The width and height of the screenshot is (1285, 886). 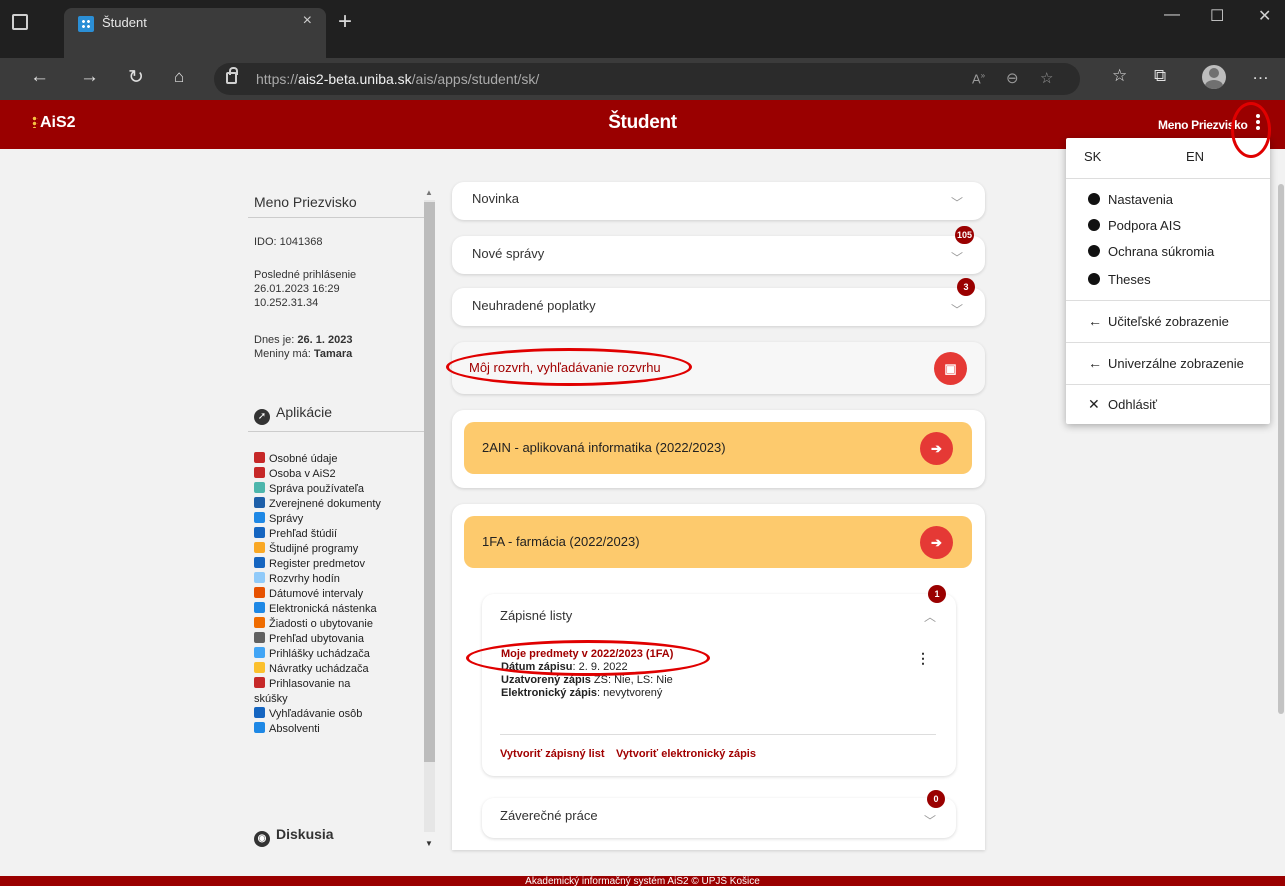 What do you see at coordinates (508, 253) in the screenshot?
I see `panel-label: Nové správy` at bounding box center [508, 253].